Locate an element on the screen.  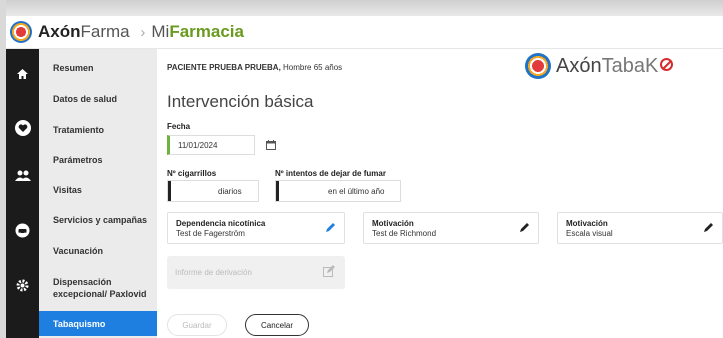
card-subtitle: Test de Richmond is located at coordinates (404, 233).